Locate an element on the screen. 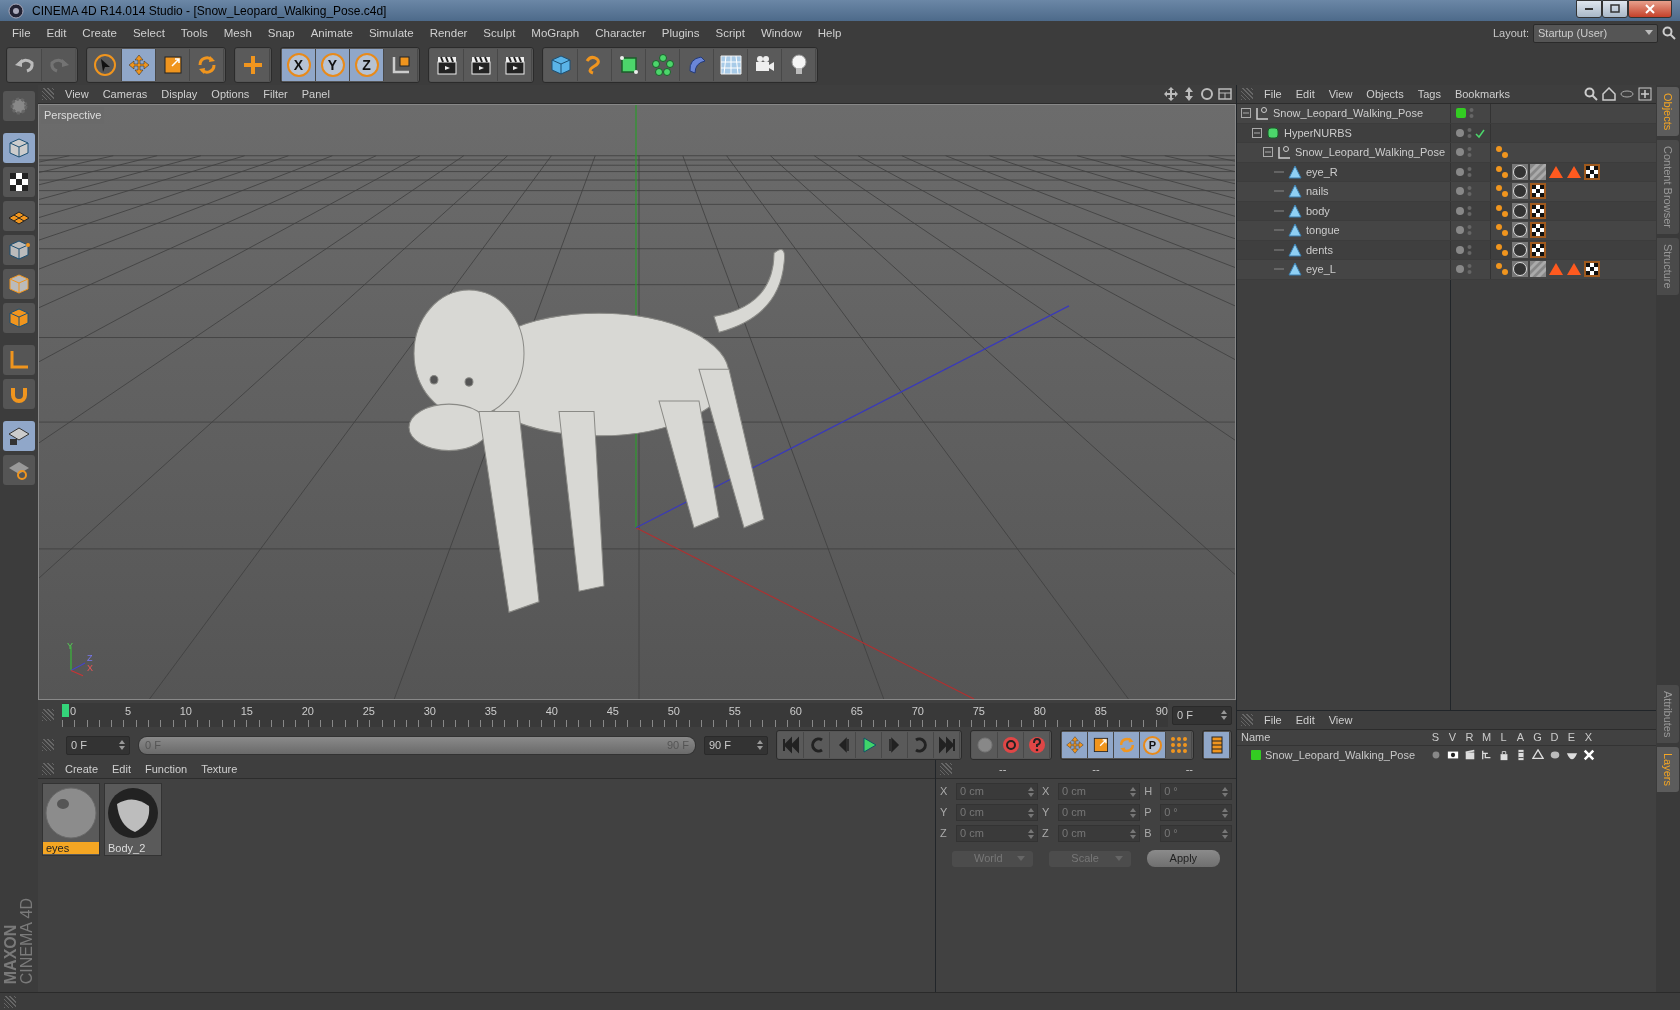 This screenshot has width=1680, height=1010. menu-item: Filter is located at coordinates (275, 94).